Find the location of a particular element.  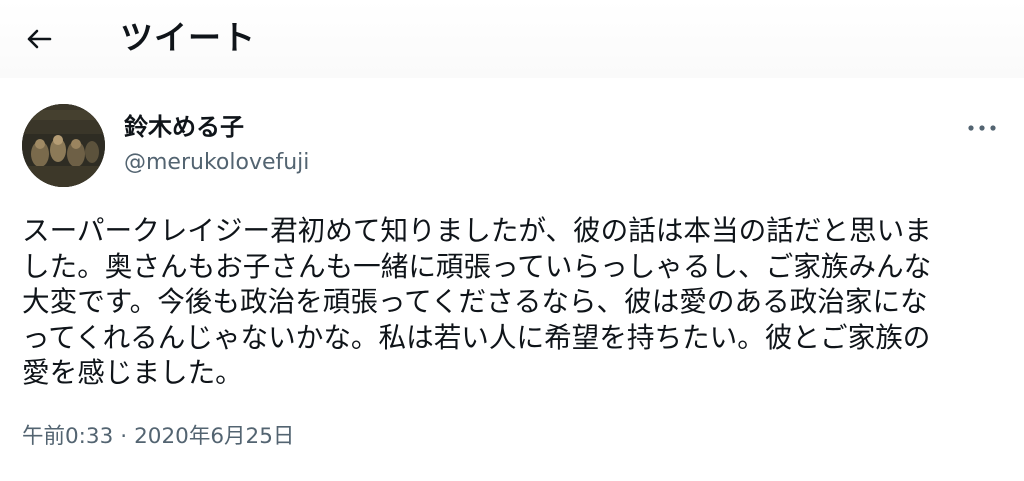

tweet-text-line: ってくれるんじゃないかな。私は若い人に希望を持ちたい。彼とご家族の is located at coordinates (476, 337).